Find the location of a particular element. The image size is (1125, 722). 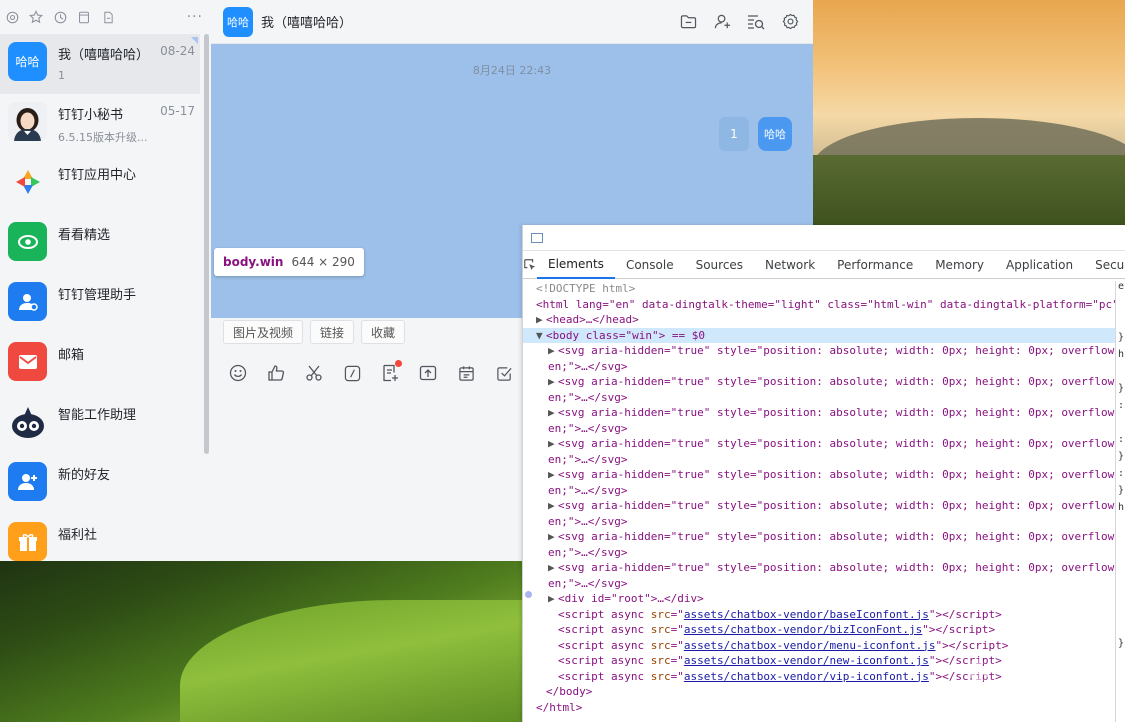

conversation-item-new-friends: 新的好友 is located at coordinates (105, 484).